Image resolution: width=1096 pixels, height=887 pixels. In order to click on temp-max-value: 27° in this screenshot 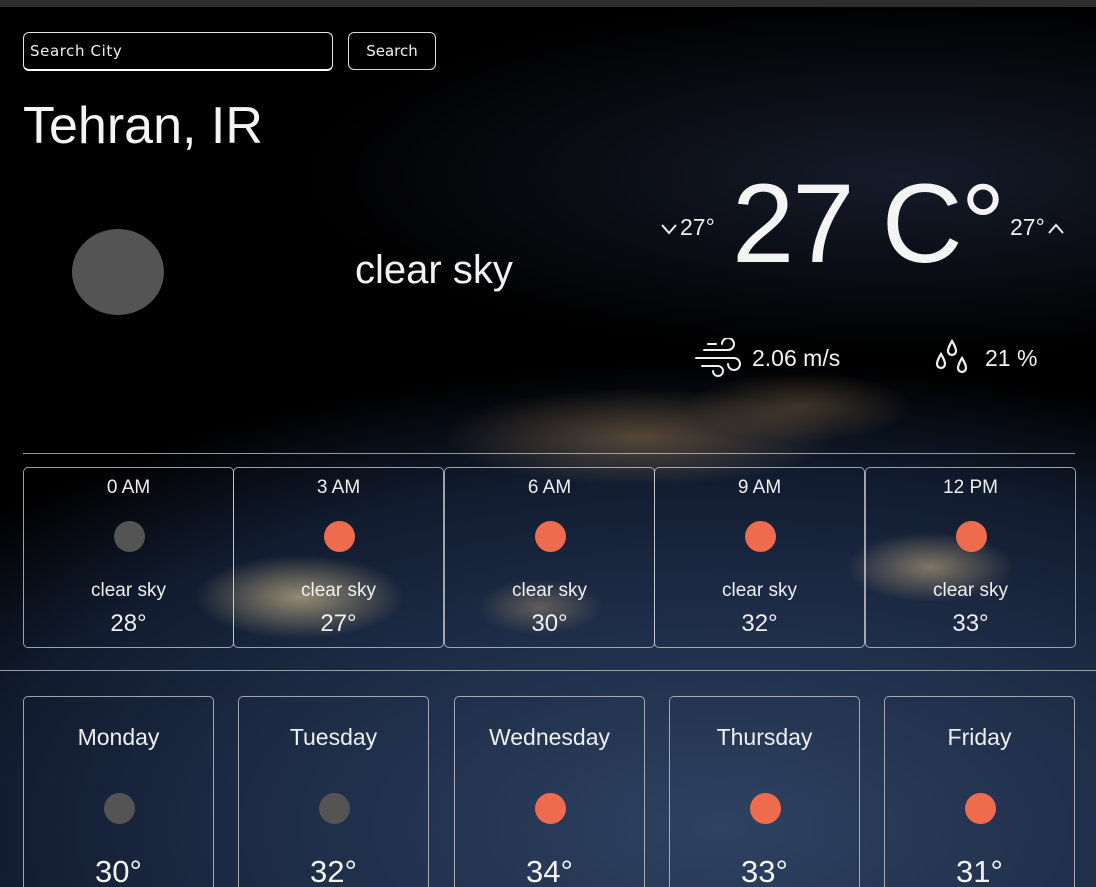, I will do `click(1027, 227)`.